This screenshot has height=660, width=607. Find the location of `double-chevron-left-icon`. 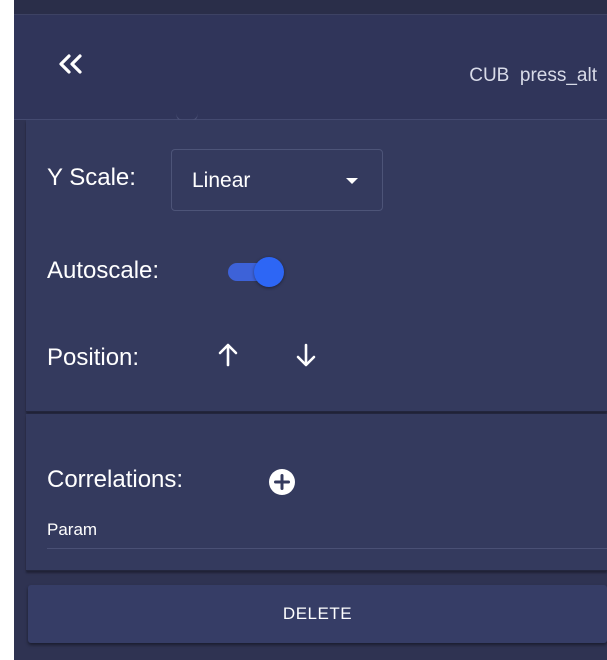

double-chevron-left-icon is located at coordinates (71, 66).